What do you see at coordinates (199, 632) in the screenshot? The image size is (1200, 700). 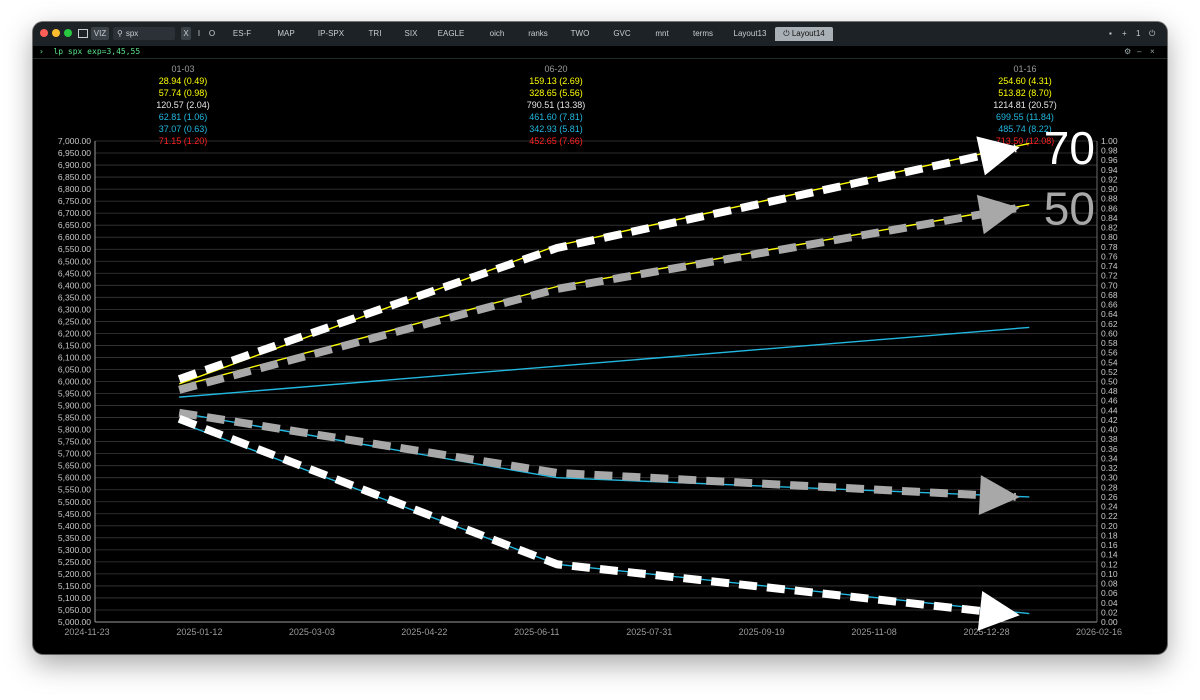 I see `x-tick-label: 2025-01-12` at bounding box center [199, 632].